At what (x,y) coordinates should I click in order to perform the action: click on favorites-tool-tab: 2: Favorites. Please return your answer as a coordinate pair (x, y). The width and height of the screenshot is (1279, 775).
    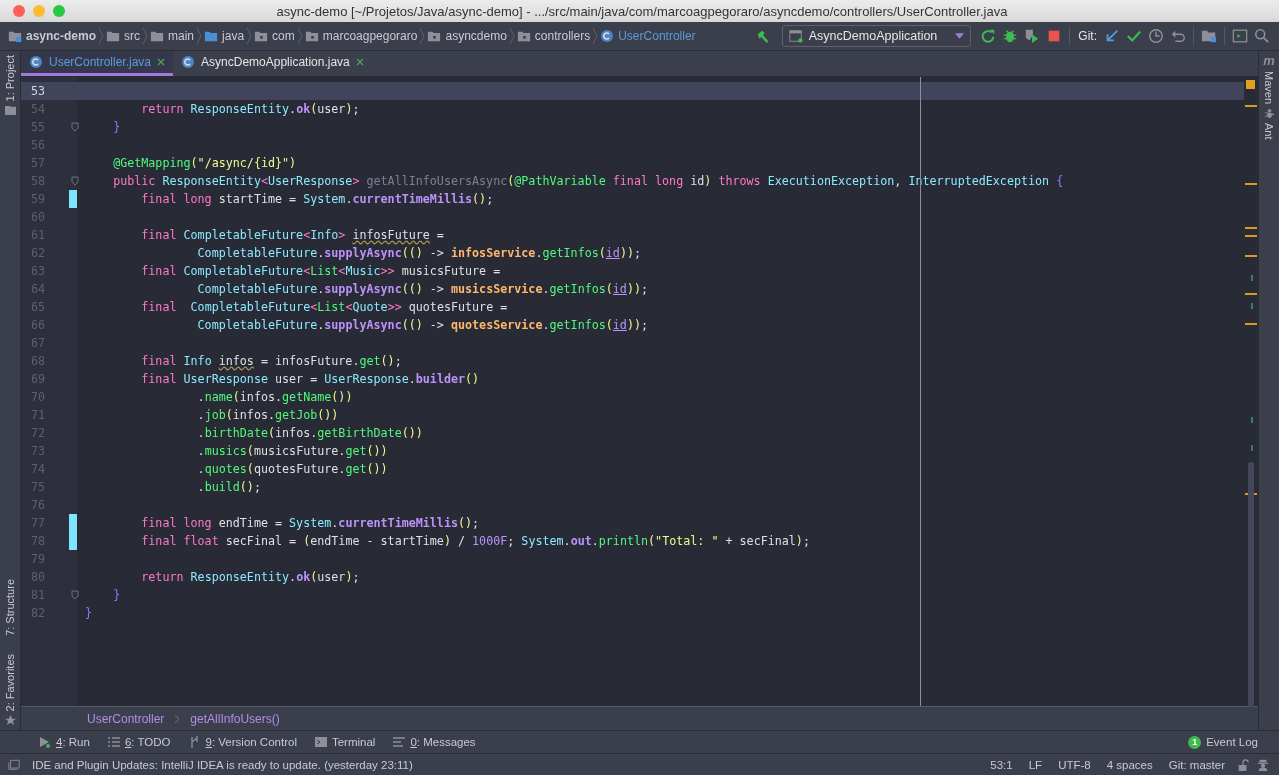
    Looking at the image, I should click on (10, 682).